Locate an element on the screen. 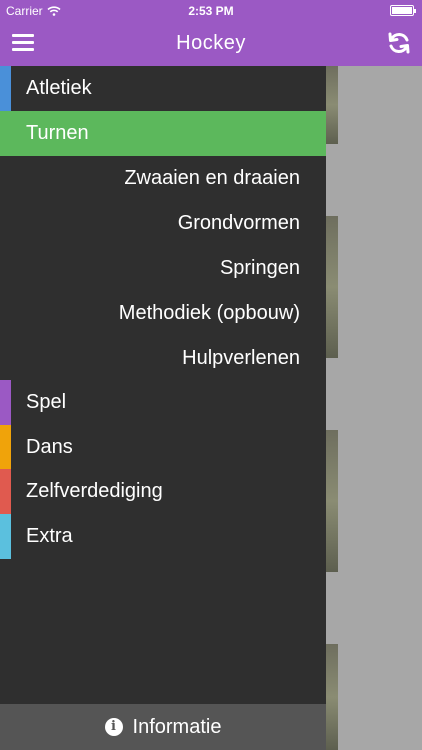 This screenshot has height=750, width=422. refresh-icon is located at coordinates (399, 43).